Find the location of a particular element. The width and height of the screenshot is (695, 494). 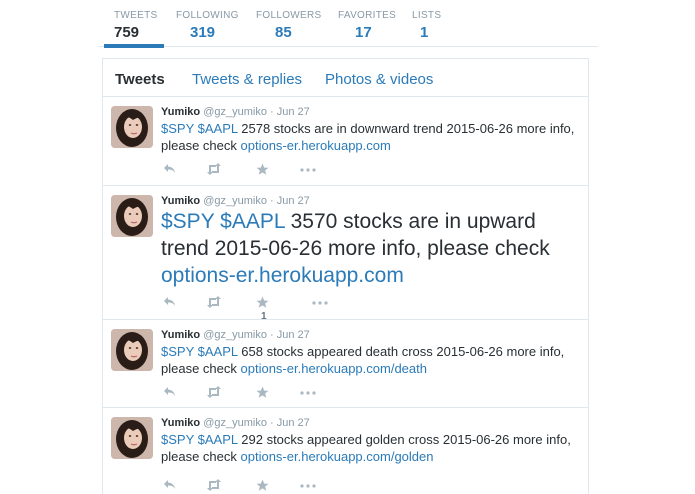

stat-lists: LISTS 1 is located at coordinates (426, 25).